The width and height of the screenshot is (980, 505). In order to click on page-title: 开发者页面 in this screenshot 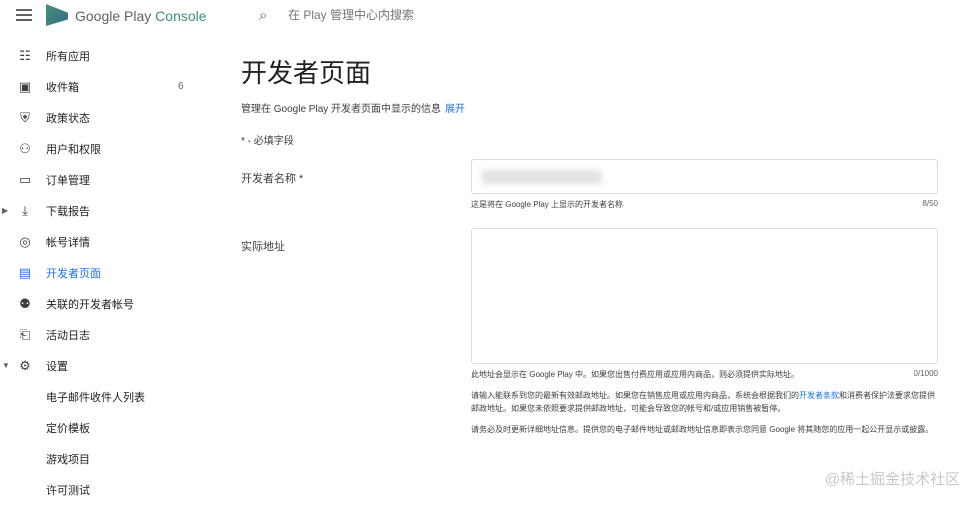, I will do `click(306, 73)`.